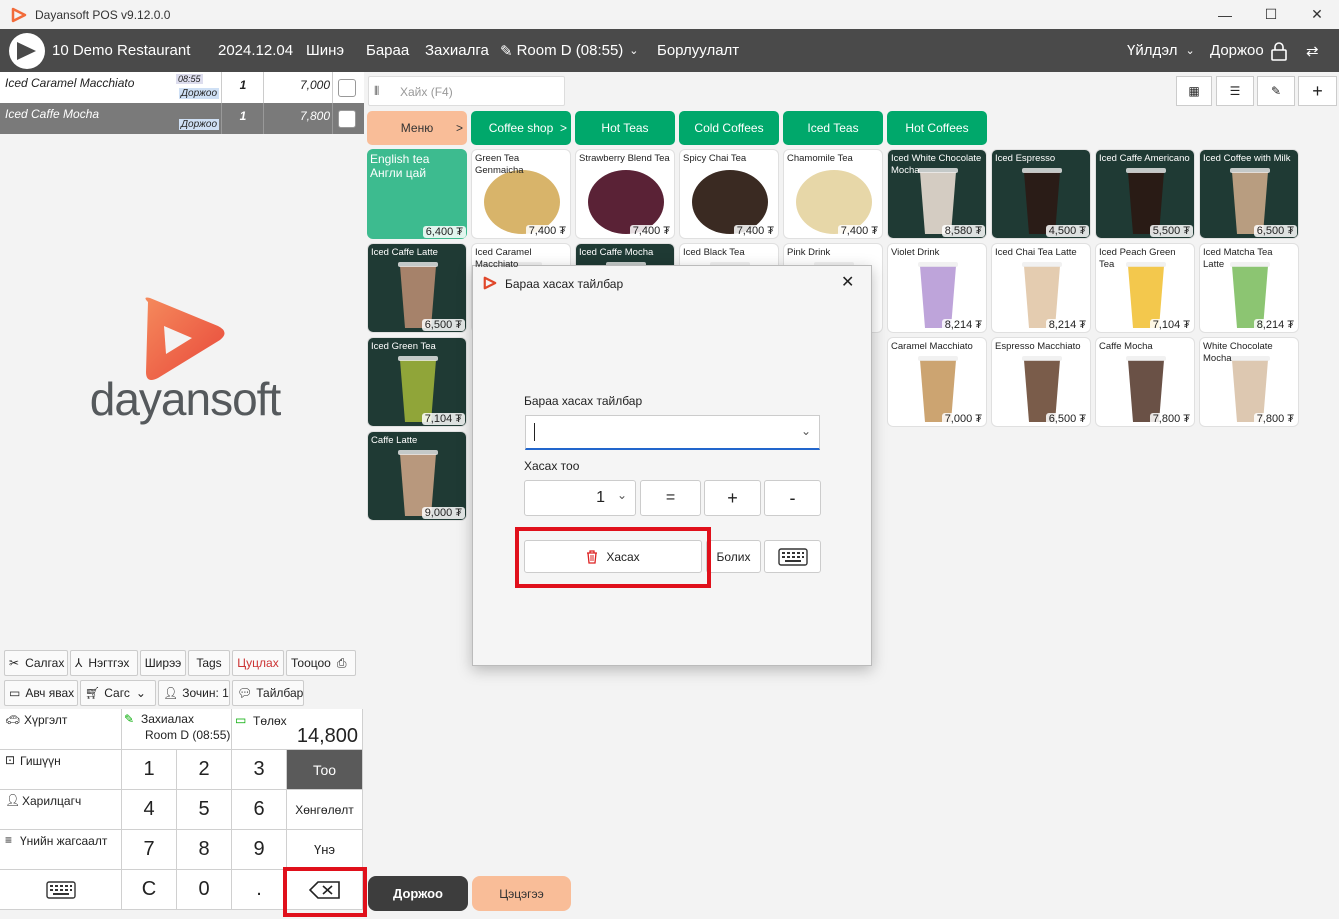 The height and width of the screenshot is (919, 1339). I want to click on dialog-close-icon: ✕, so click(847, 282).